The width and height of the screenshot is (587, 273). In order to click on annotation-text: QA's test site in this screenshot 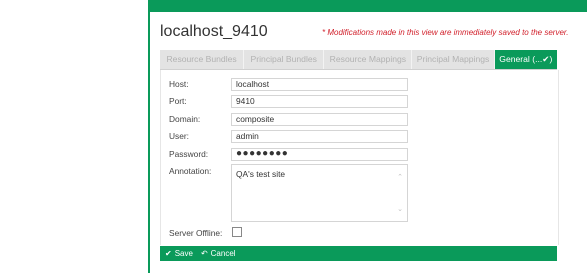, I will do `click(261, 174)`.